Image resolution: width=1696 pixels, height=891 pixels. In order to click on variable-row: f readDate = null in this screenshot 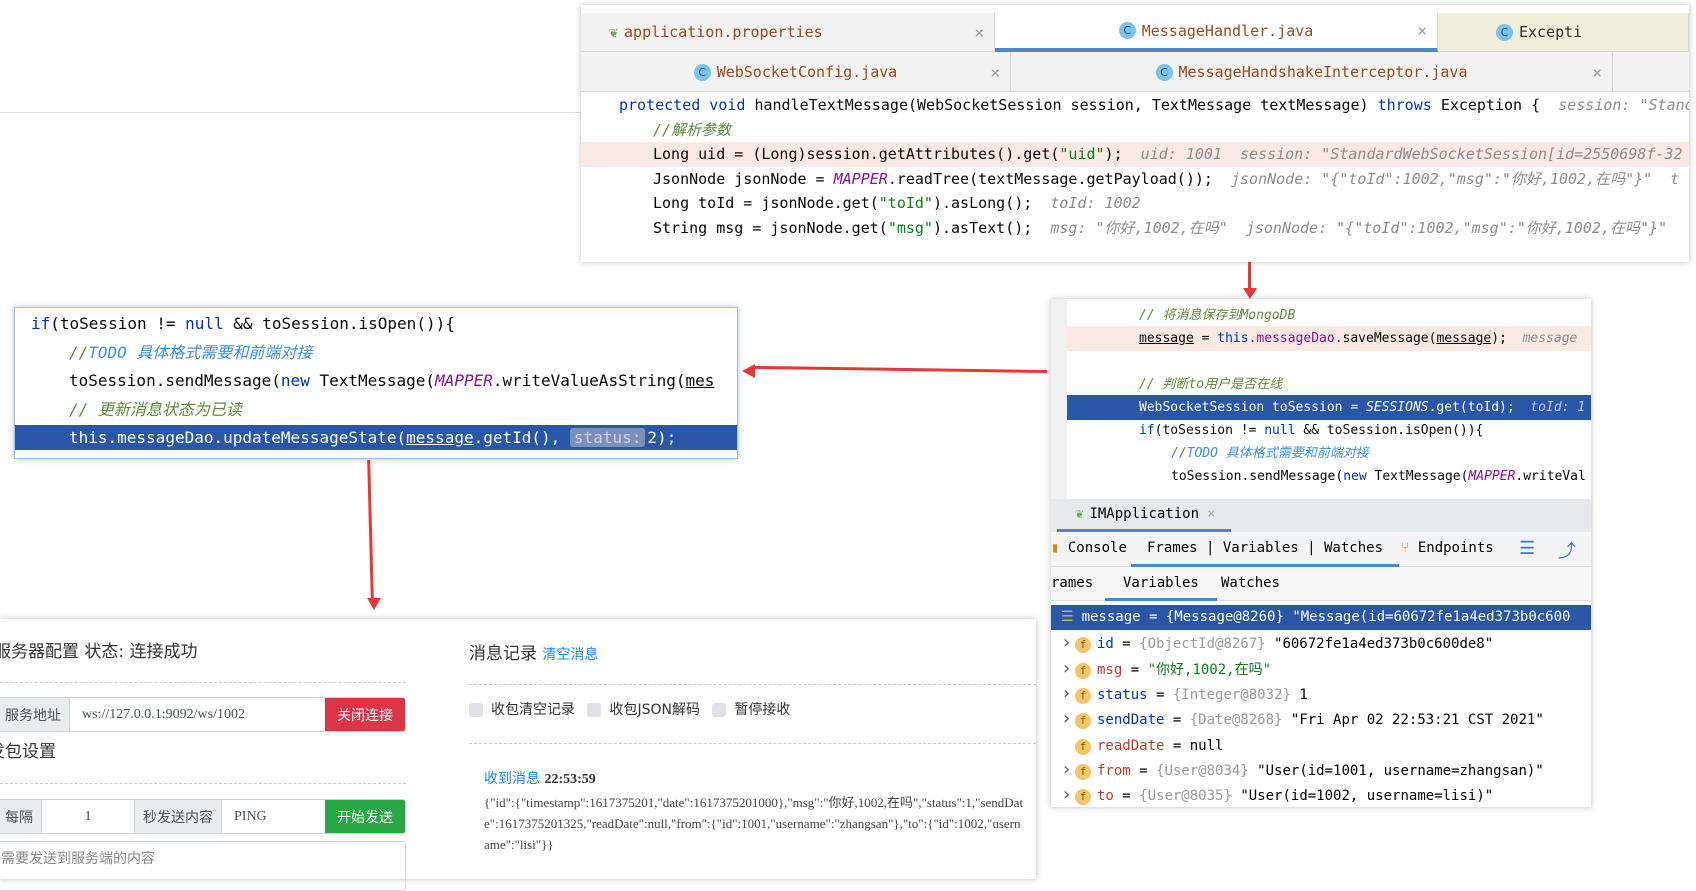, I will do `click(1321, 744)`.